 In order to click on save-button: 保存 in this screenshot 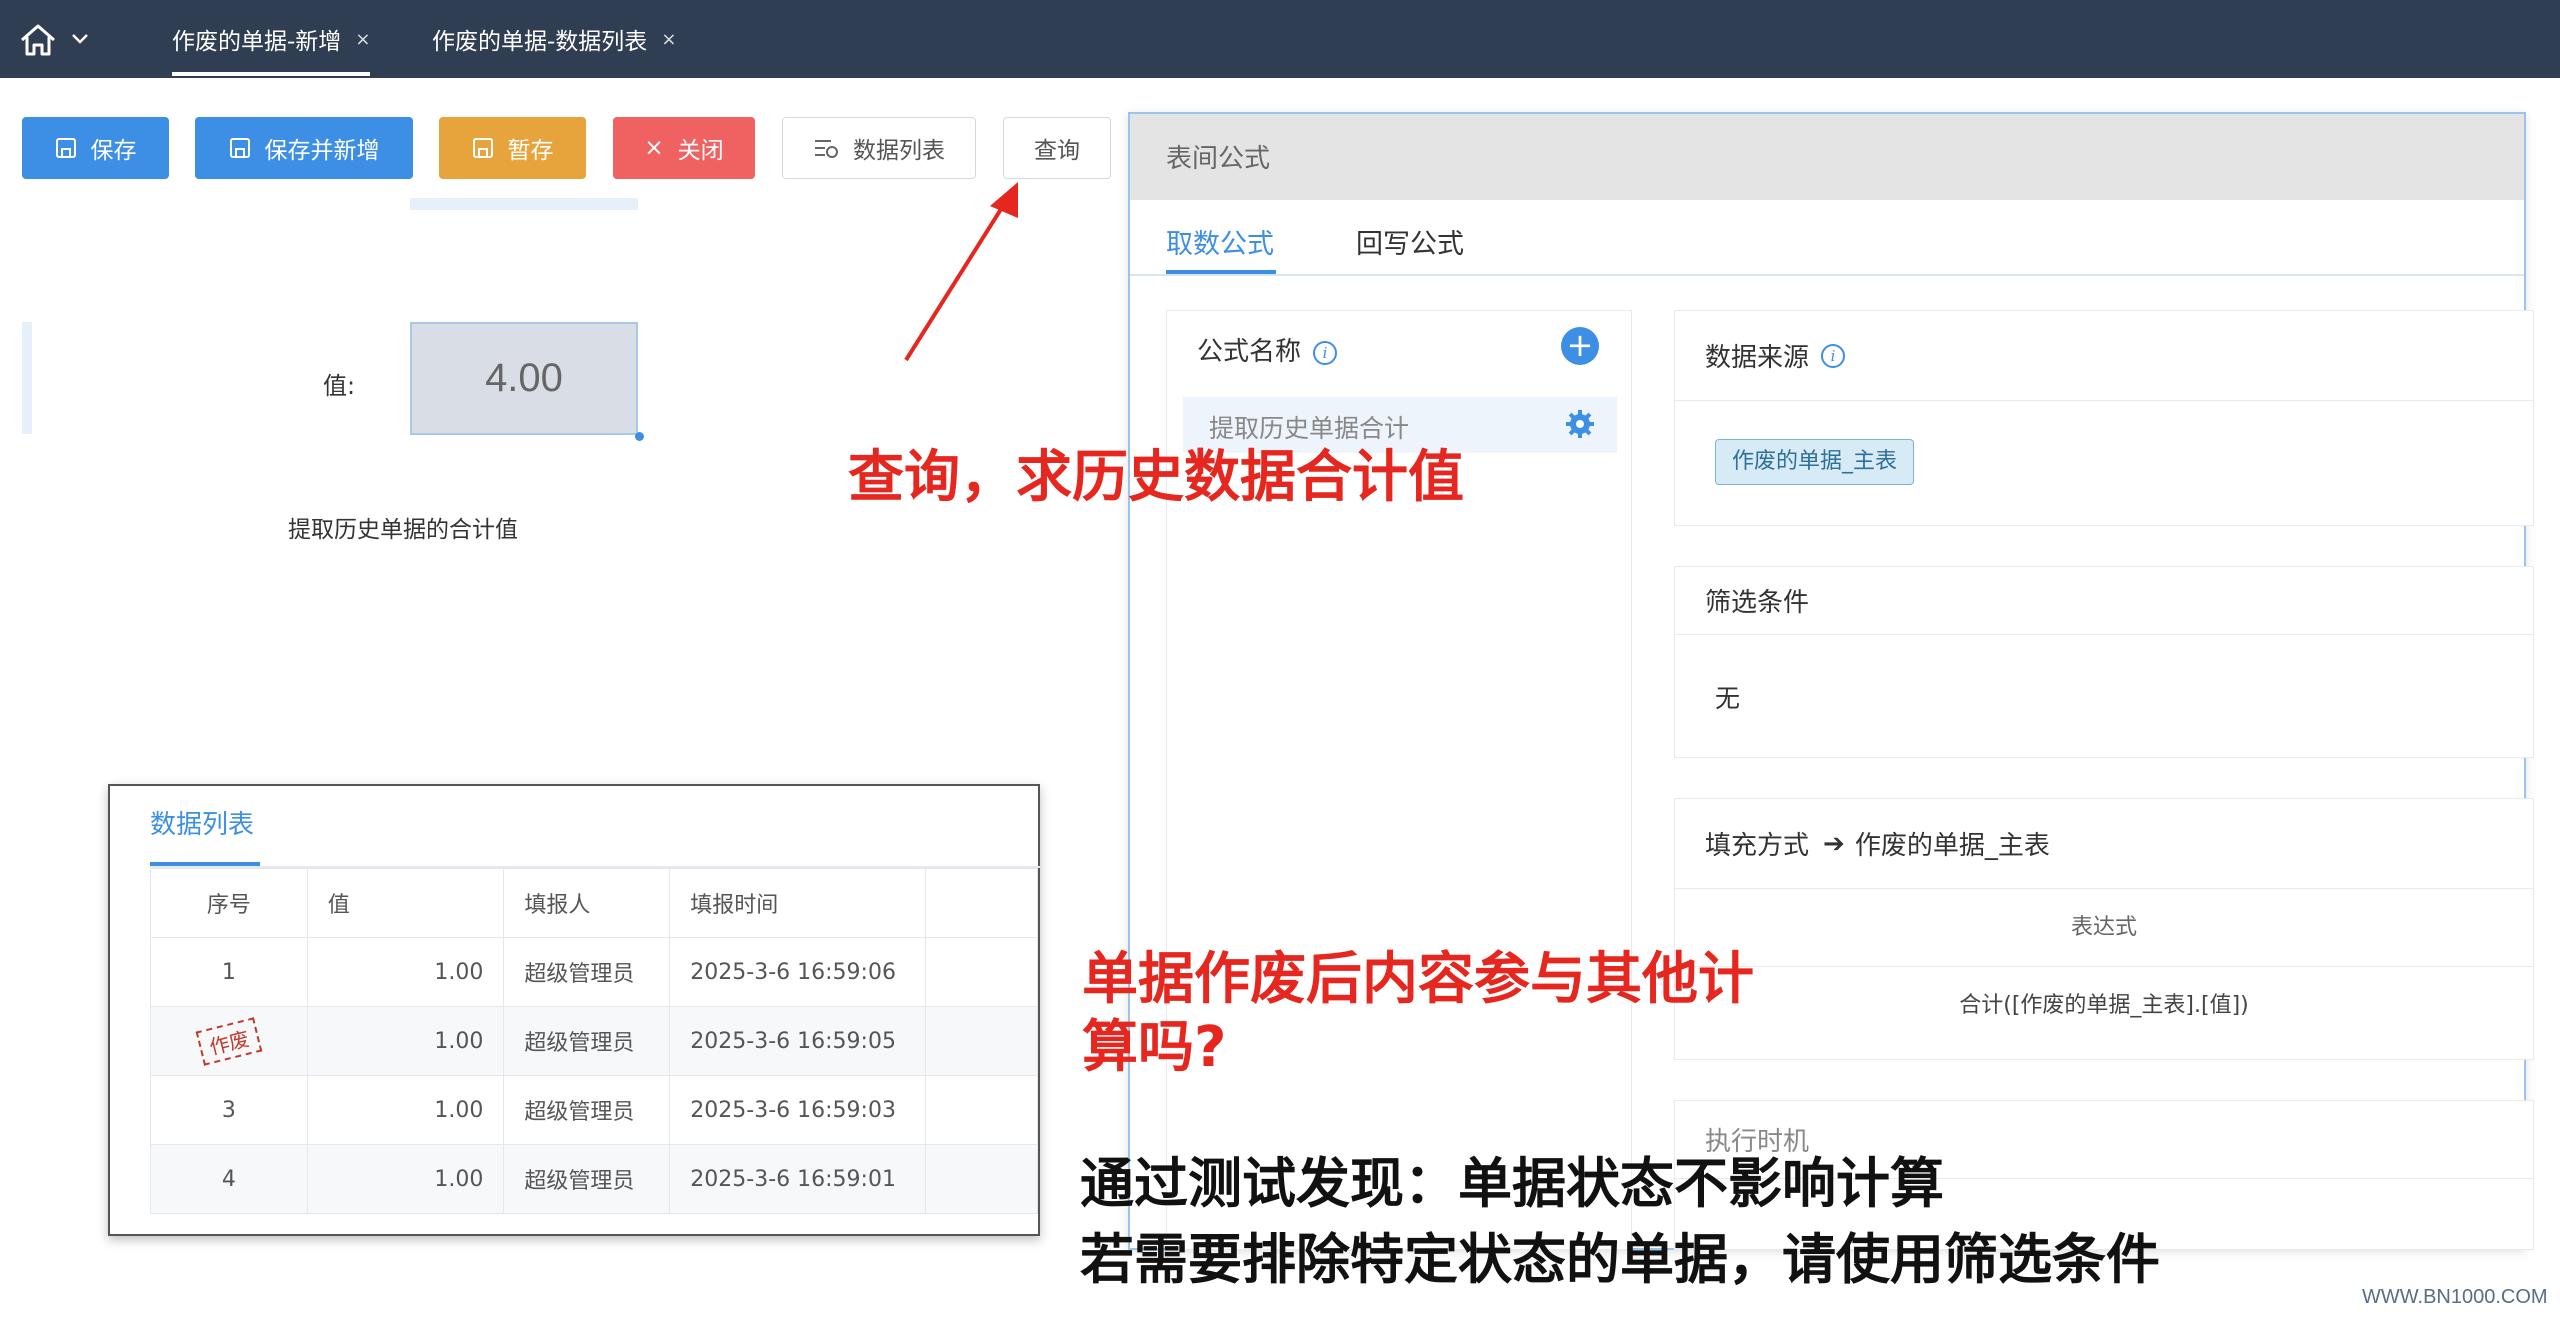, I will do `click(95, 148)`.